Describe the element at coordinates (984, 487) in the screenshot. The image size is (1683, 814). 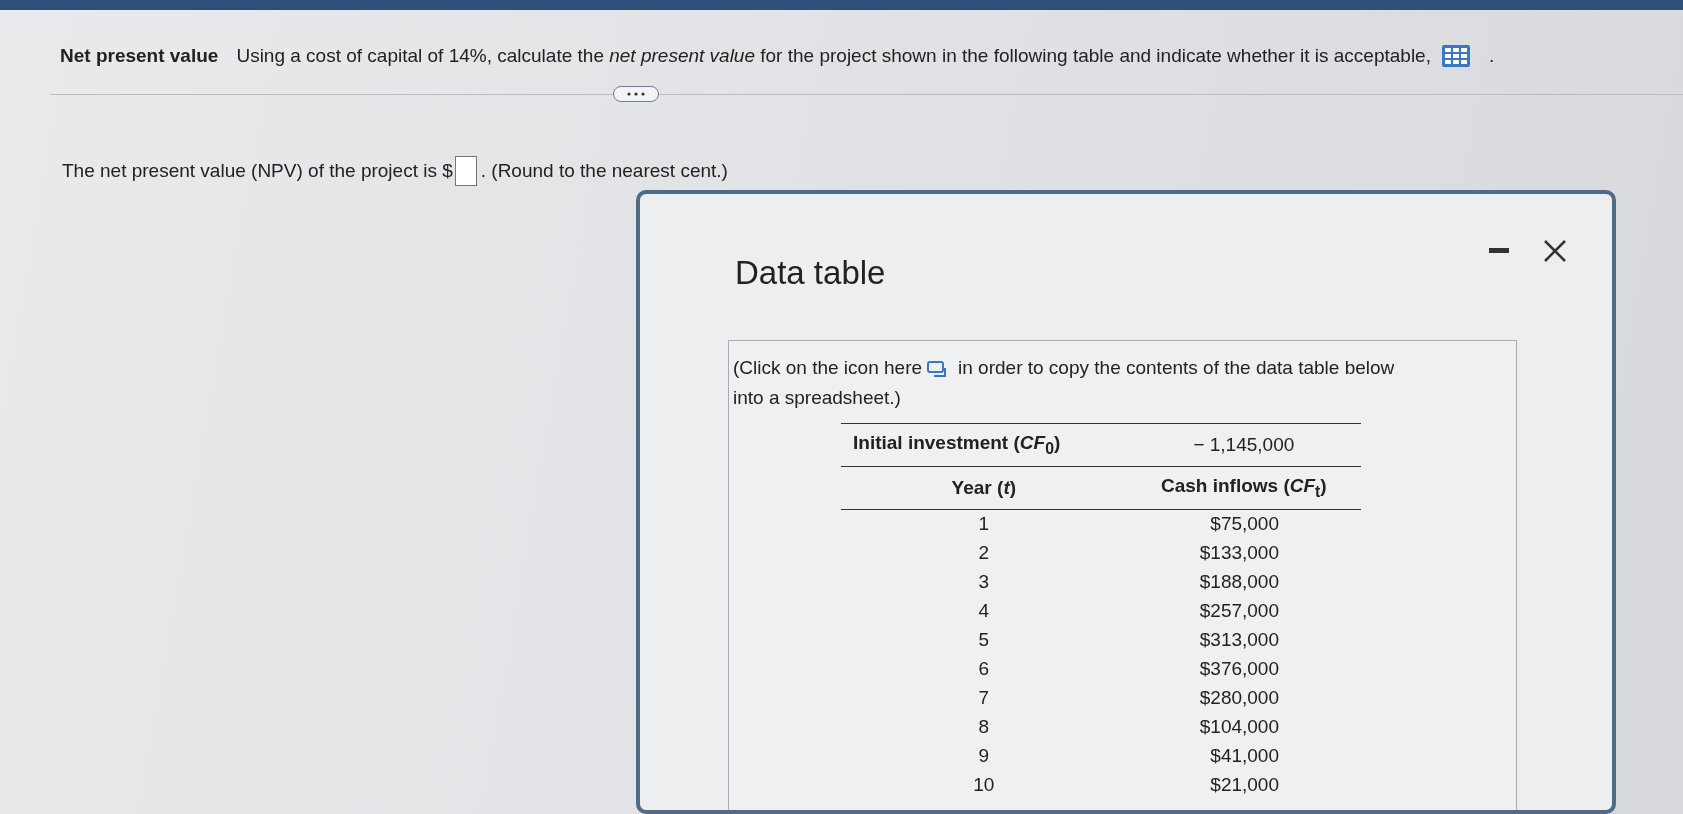
I see `column-header: Year (t)` at that location.